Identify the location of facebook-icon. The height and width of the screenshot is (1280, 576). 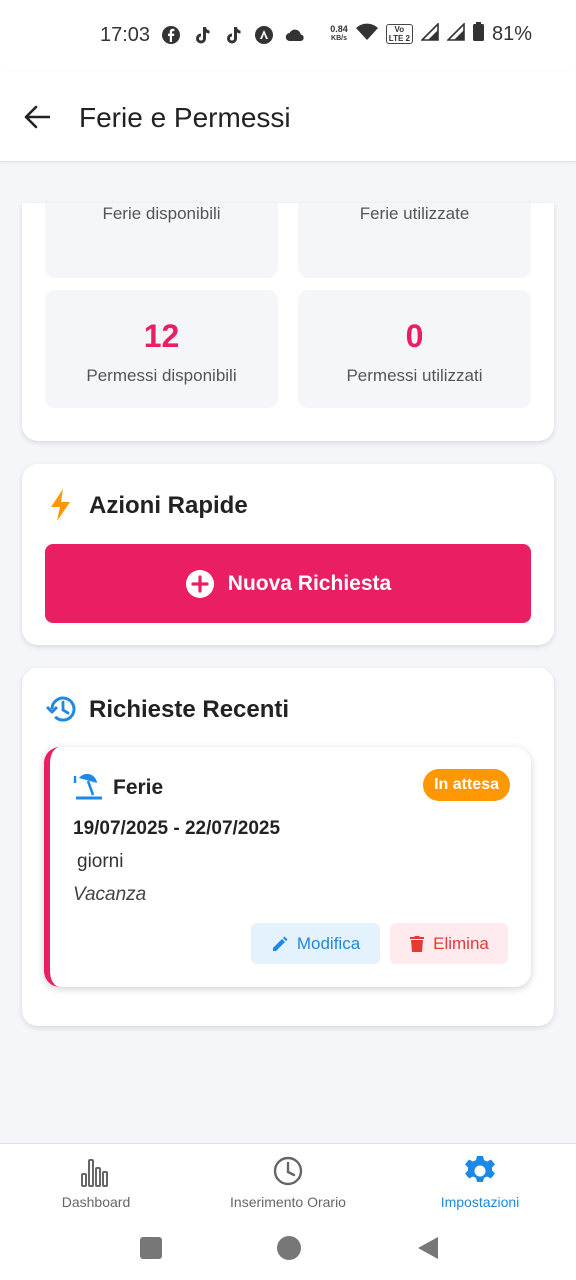
(171, 35).